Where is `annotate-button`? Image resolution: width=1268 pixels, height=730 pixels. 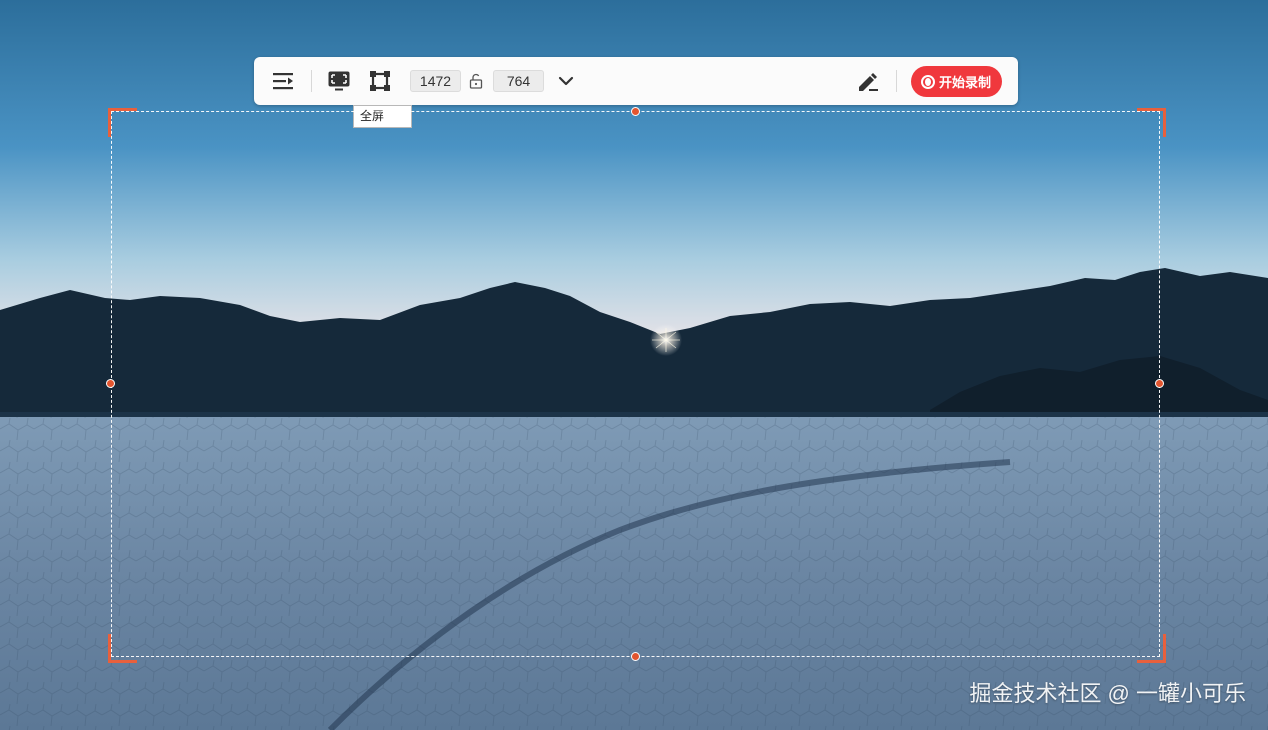
annotate-button is located at coordinates (868, 81).